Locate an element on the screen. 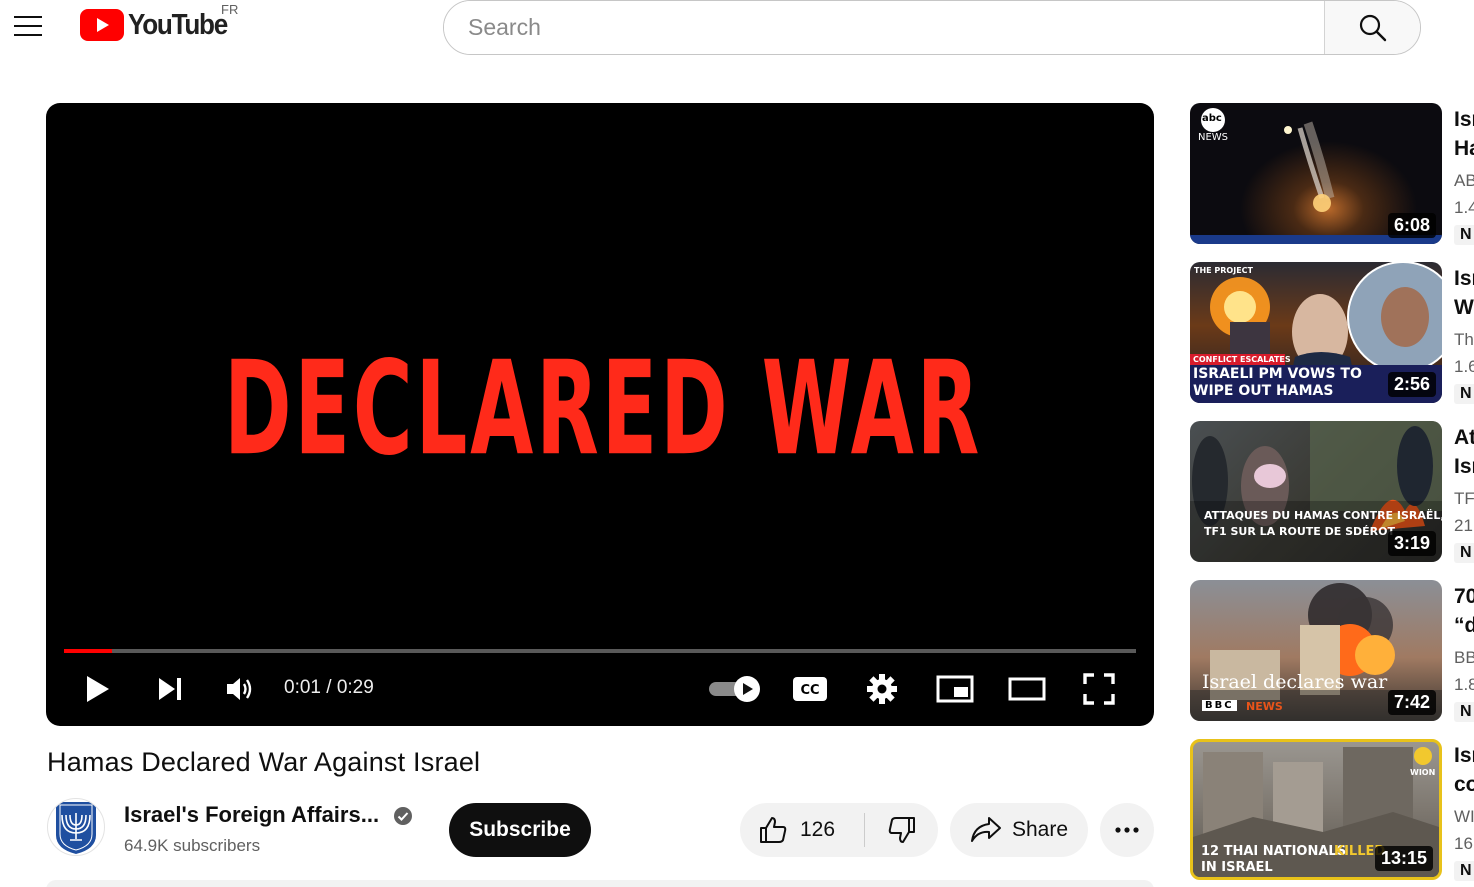  recommendation-channel: WI is located at coordinates (1464, 817).